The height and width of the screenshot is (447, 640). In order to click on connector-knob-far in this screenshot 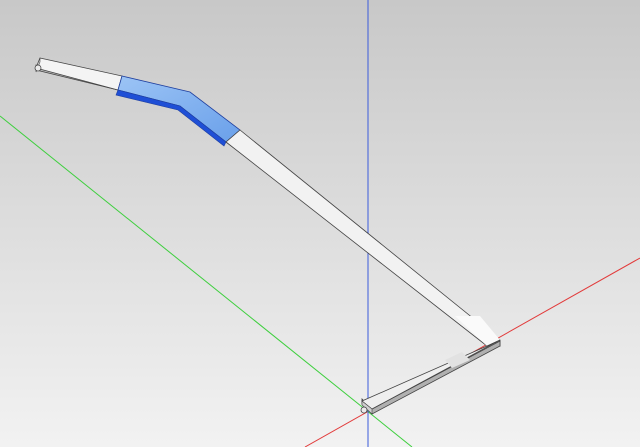, I will do `click(38, 68)`.